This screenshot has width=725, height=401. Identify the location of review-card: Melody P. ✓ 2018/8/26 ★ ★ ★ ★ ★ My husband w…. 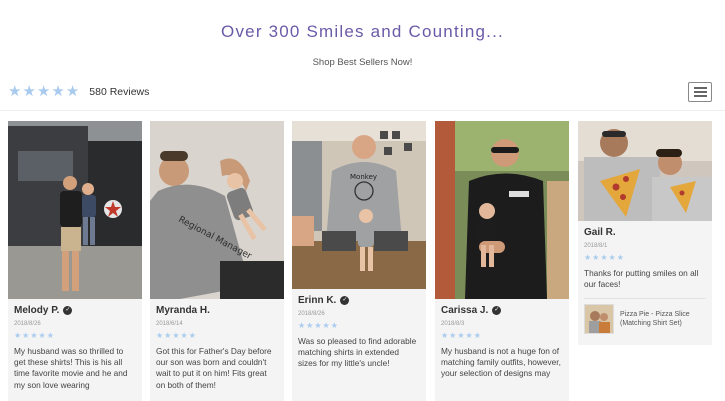
(75, 261).